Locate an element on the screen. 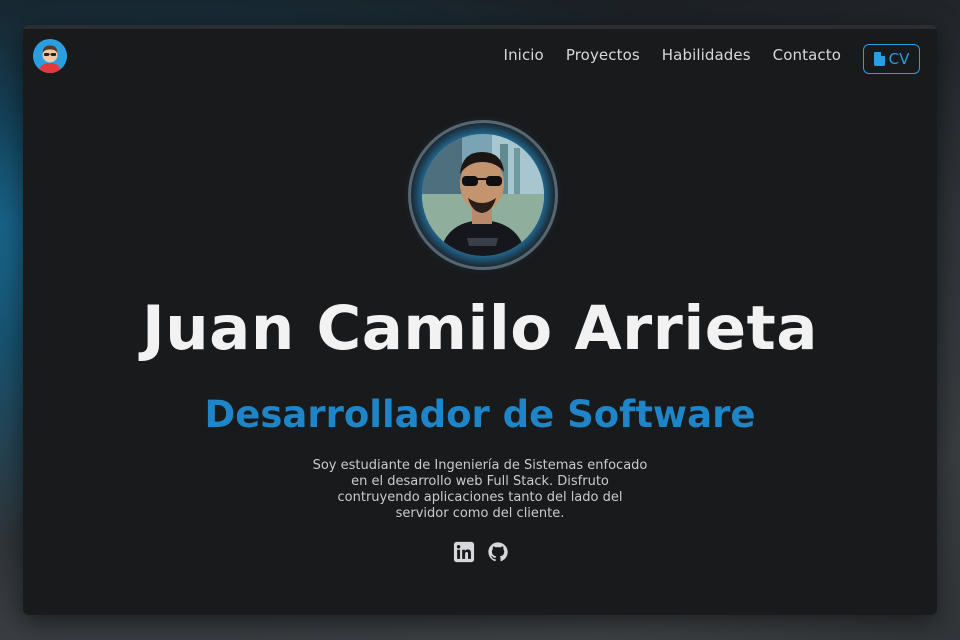  nav-link-proyectos: Proyectos is located at coordinates (603, 55).